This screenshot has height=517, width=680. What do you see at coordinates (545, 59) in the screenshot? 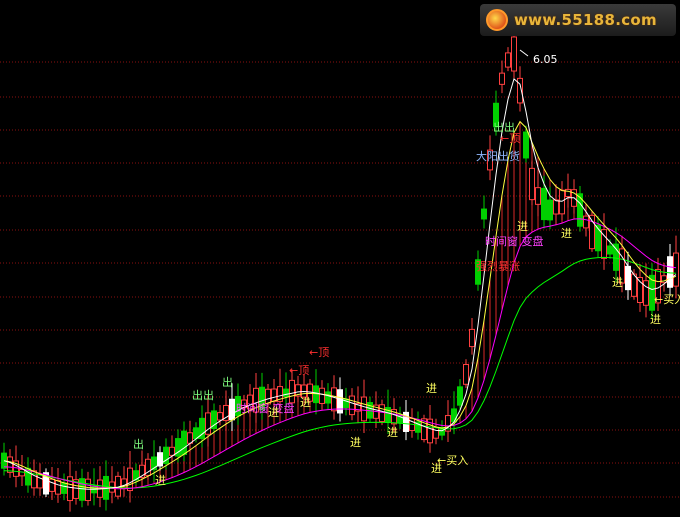
I see `price-high-label: 6.05` at bounding box center [545, 59].